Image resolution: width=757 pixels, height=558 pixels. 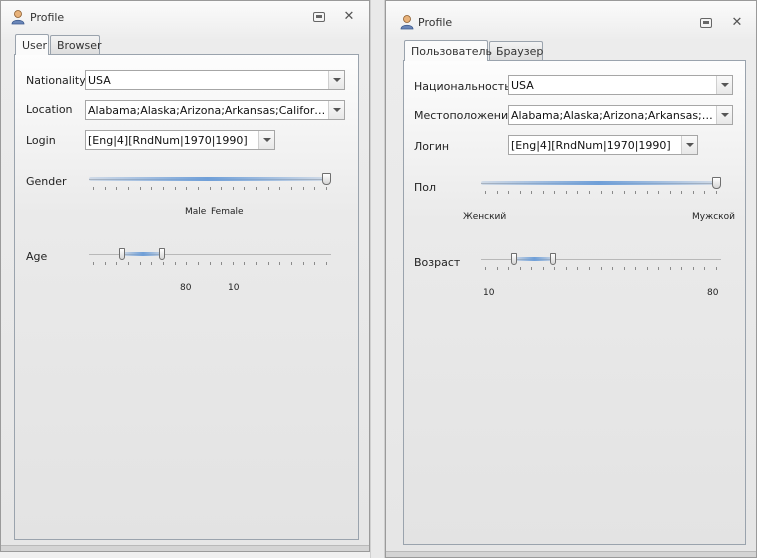 What do you see at coordinates (76, 45) in the screenshot?
I see `tab-browser: Browser` at bounding box center [76, 45].